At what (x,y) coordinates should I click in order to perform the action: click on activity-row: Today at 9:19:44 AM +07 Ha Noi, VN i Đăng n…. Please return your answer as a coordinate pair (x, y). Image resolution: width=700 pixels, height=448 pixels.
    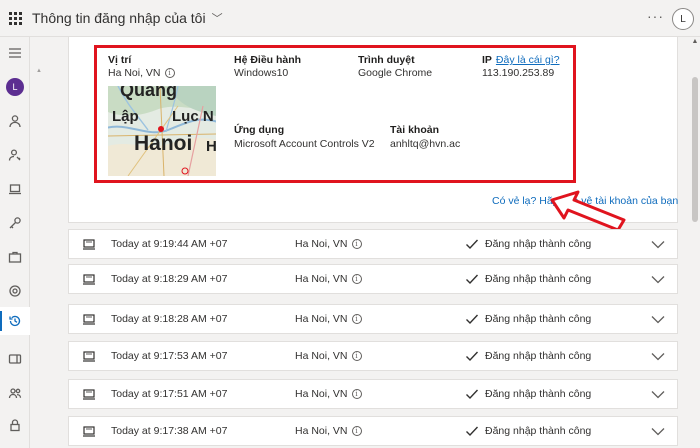
    Looking at the image, I should click on (373, 244).